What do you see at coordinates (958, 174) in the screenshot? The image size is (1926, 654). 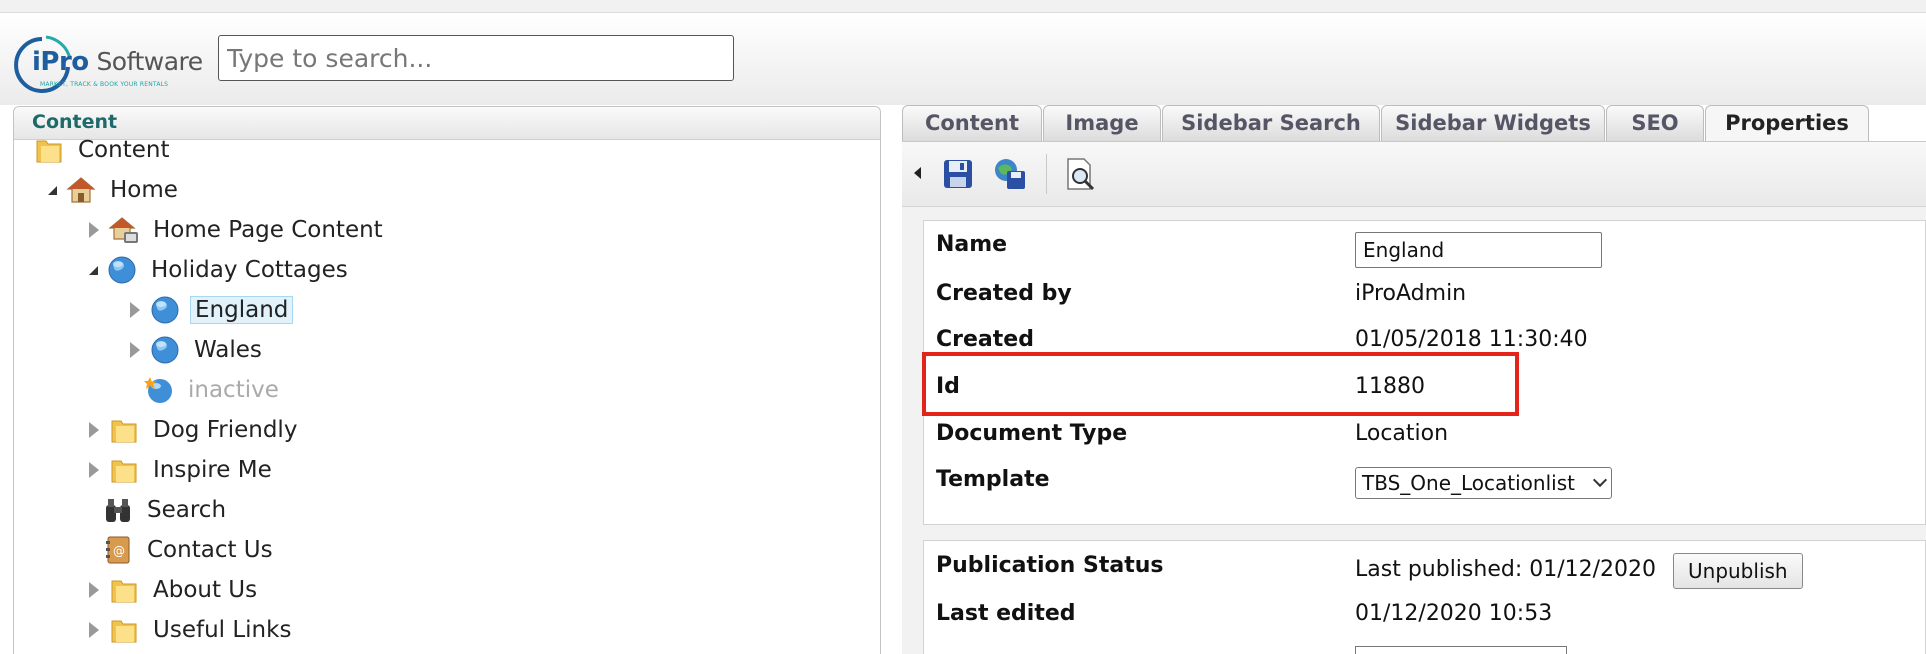 I see `save-icon` at bounding box center [958, 174].